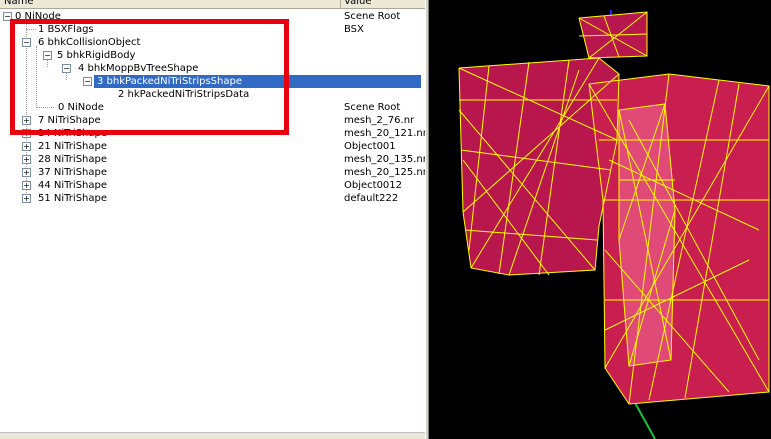 The width and height of the screenshot is (771, 439). I want to click on tree-row-13: + 44 NiTriShape Object0012, so click(212, 185).